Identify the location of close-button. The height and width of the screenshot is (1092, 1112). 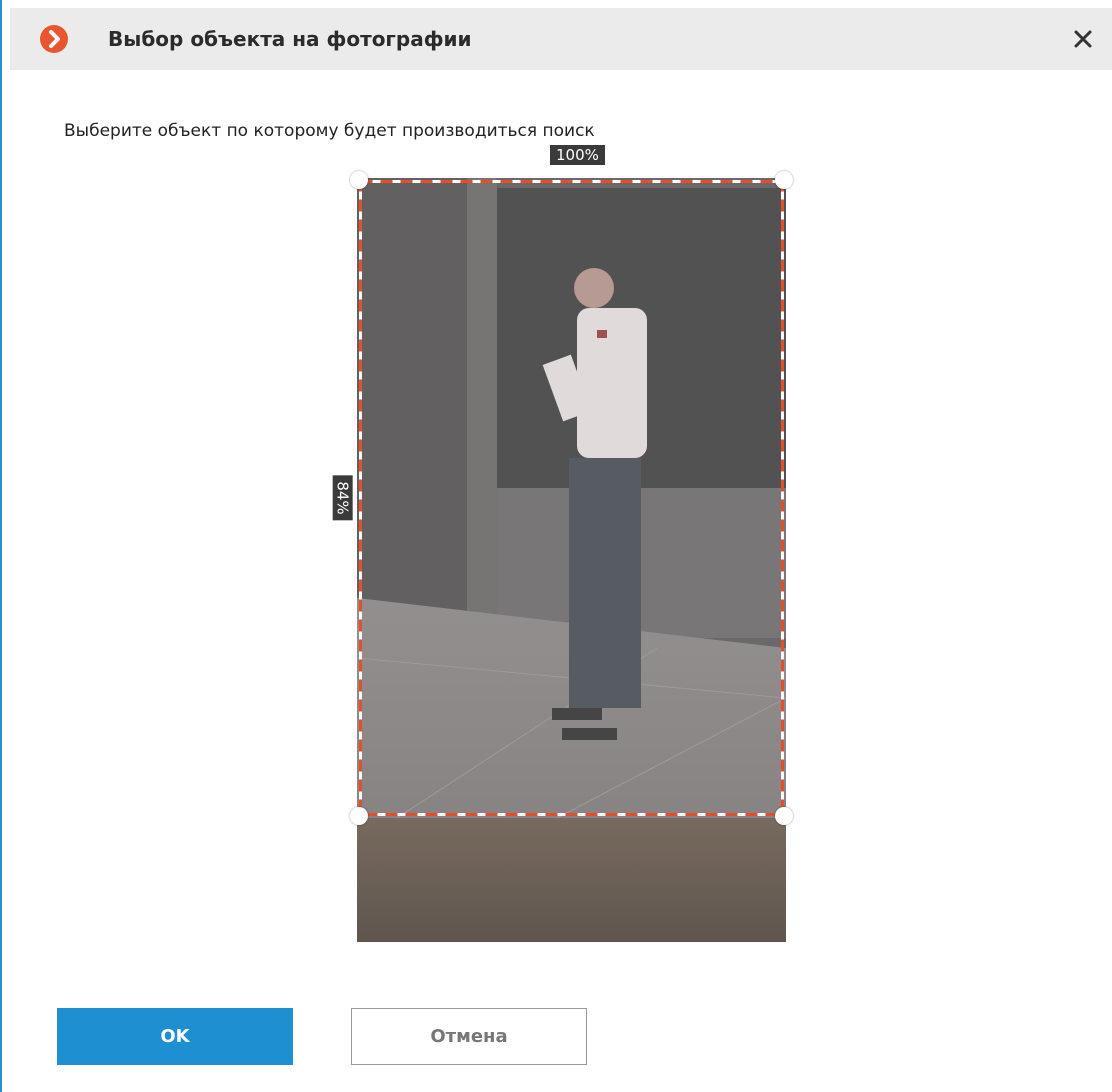
(1083, 39).